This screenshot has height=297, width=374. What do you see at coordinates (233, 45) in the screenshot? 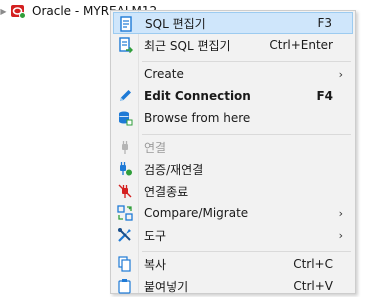
I see `menu-item-recent-sql-editor: 최근 SQL 편집기 Ctrl+Enter` at bounding box center [233, 45].